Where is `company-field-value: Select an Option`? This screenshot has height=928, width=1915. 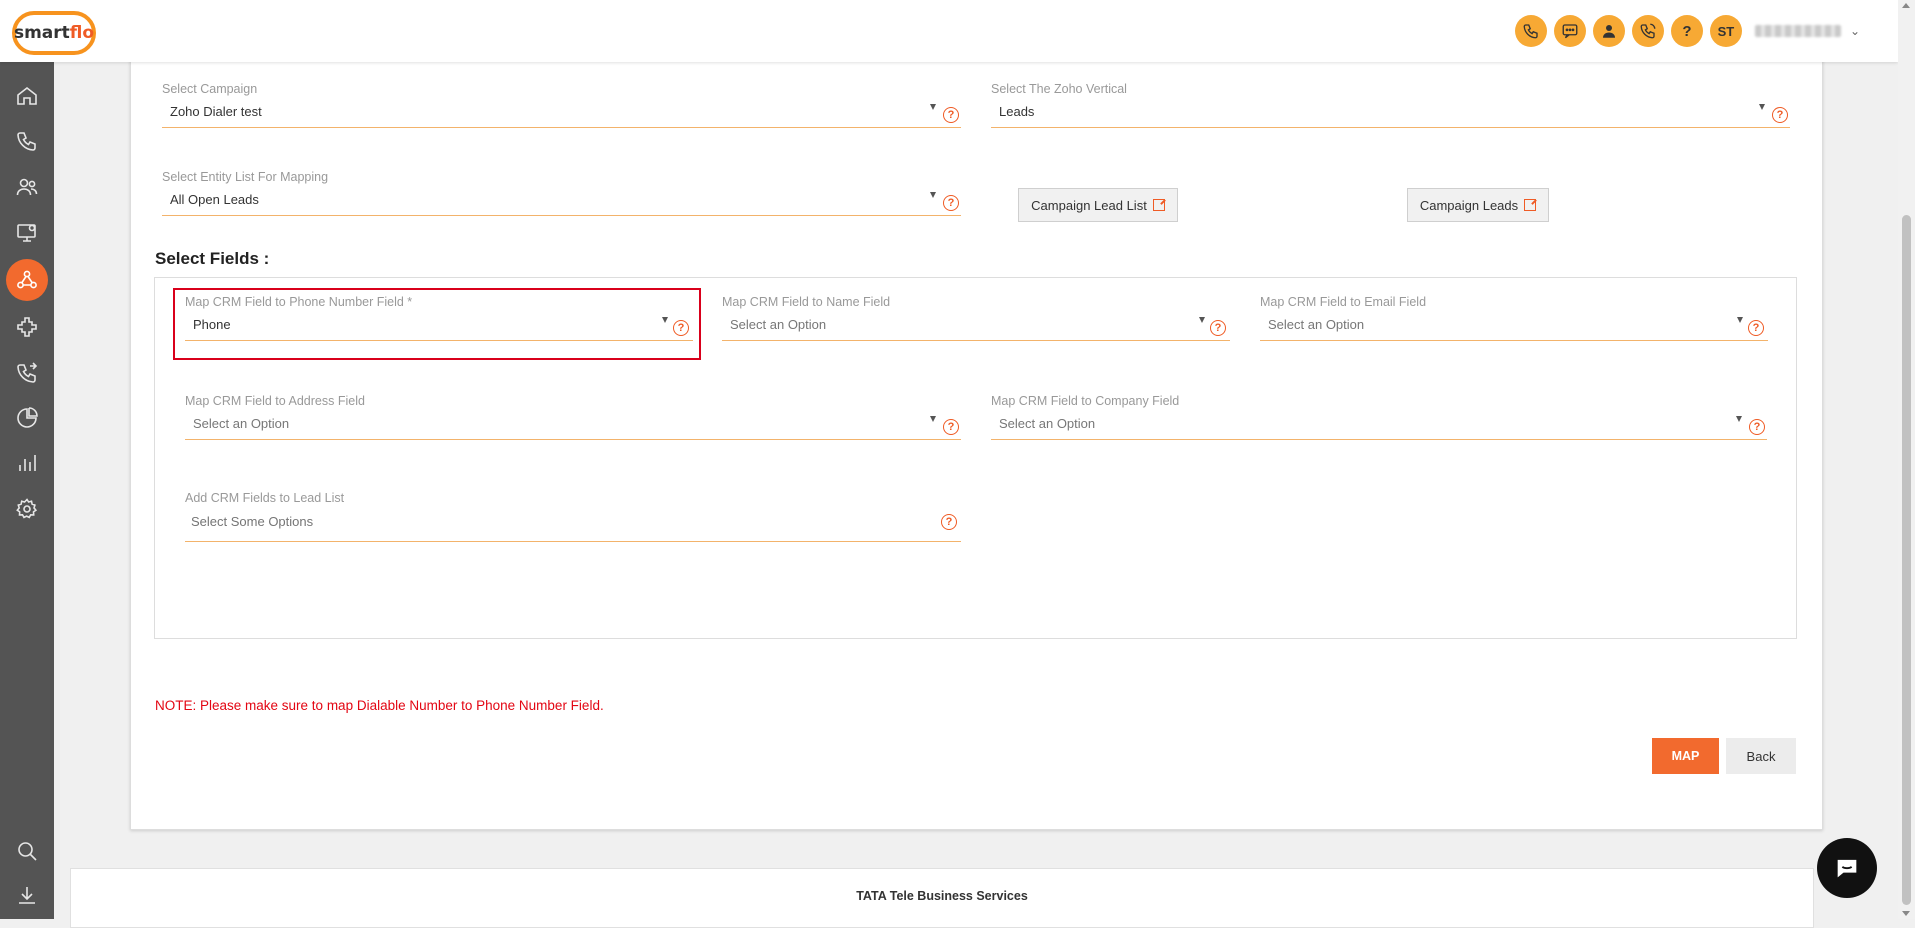
company-field-value: Select an Option is located at coordinates (1047, 423).